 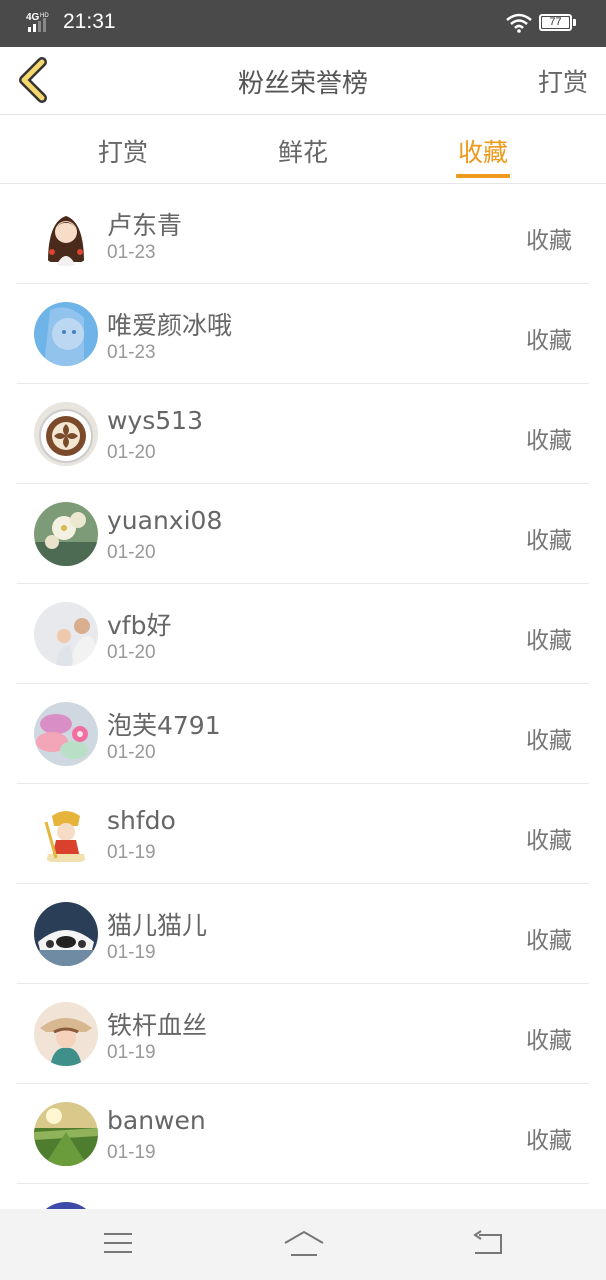 I want to click on menu-icon, so click(x=118, y=1243).